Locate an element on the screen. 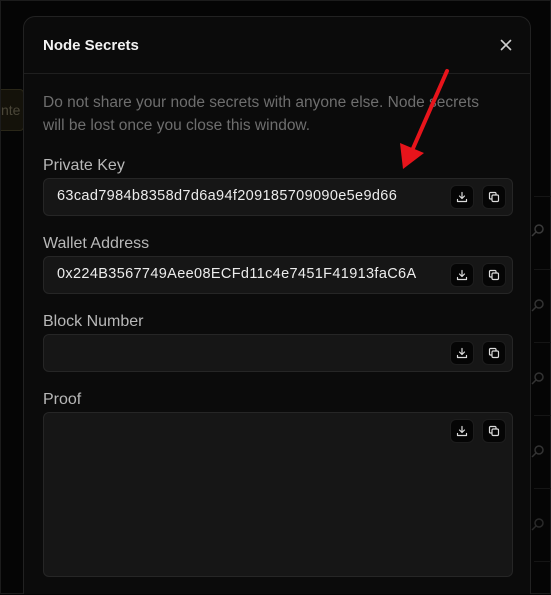 The image size is (551, 595). block-number-copy-button is located at coordinates (494, 353).